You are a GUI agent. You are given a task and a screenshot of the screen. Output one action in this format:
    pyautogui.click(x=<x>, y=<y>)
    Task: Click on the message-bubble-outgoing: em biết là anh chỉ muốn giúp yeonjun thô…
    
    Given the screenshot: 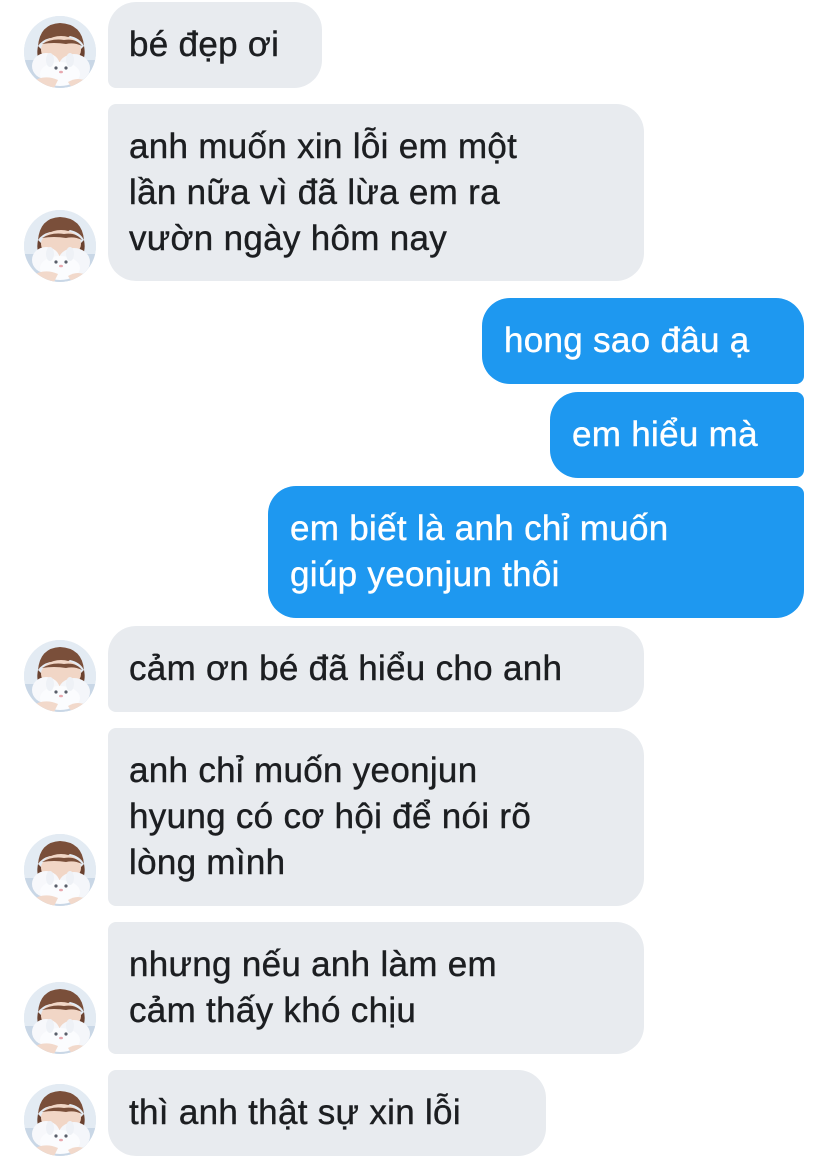 What is the action you would take?
    pyautogui.click(x=536, y=552)
    